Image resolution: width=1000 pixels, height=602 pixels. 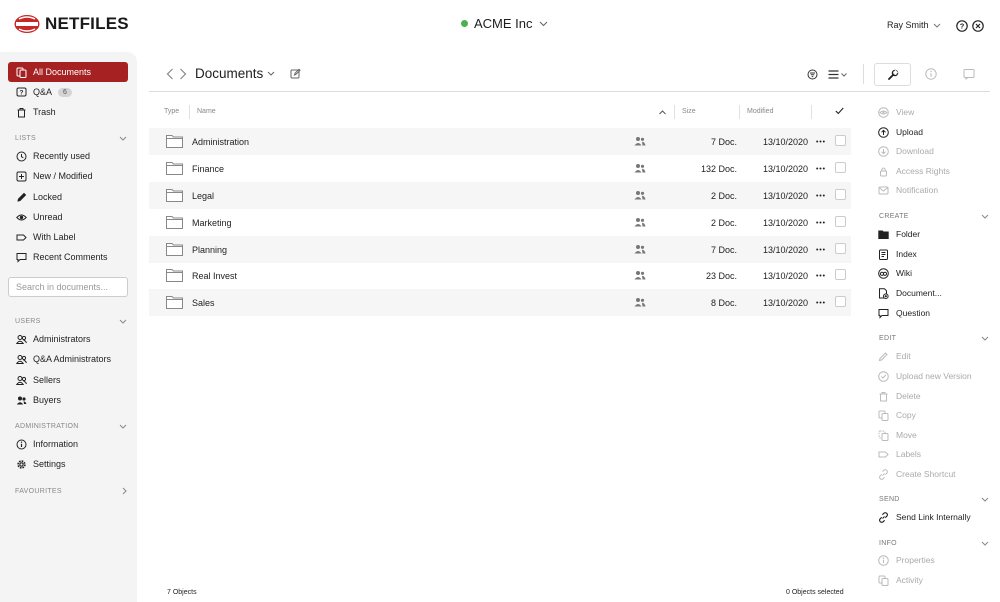 I want to click on workspace-selector: ACME Inc, so click(x=504, y=23).